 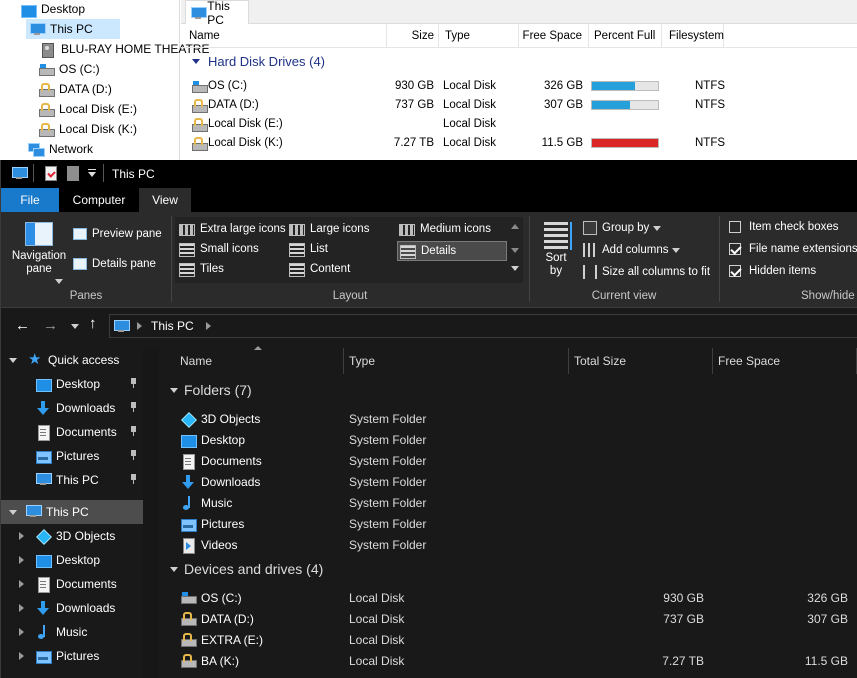 I want to click on bg-nav-local-k: Local Disk (K:), so click(x=87, y=129).